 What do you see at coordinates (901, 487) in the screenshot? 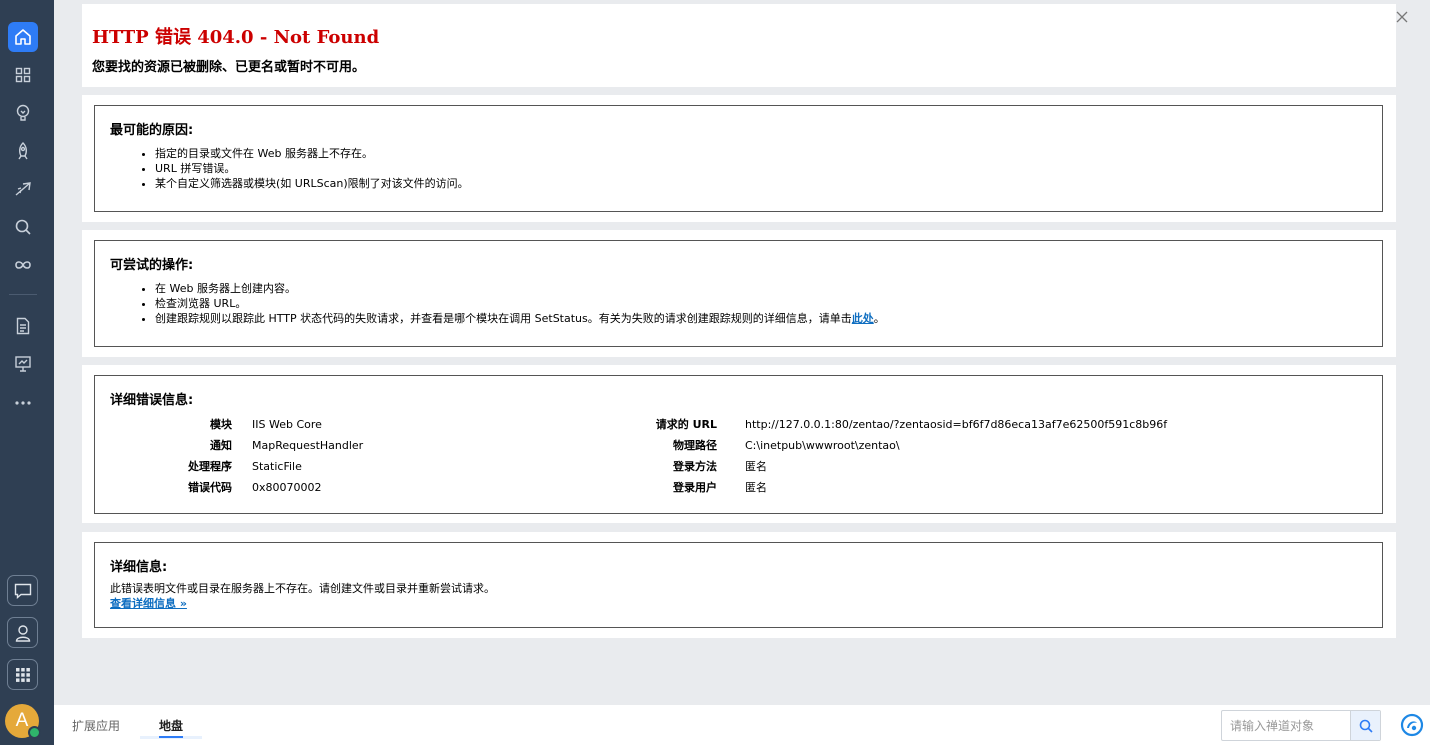
I see `table-row: 登录用户 匿名` at bounding box center [901, 487].